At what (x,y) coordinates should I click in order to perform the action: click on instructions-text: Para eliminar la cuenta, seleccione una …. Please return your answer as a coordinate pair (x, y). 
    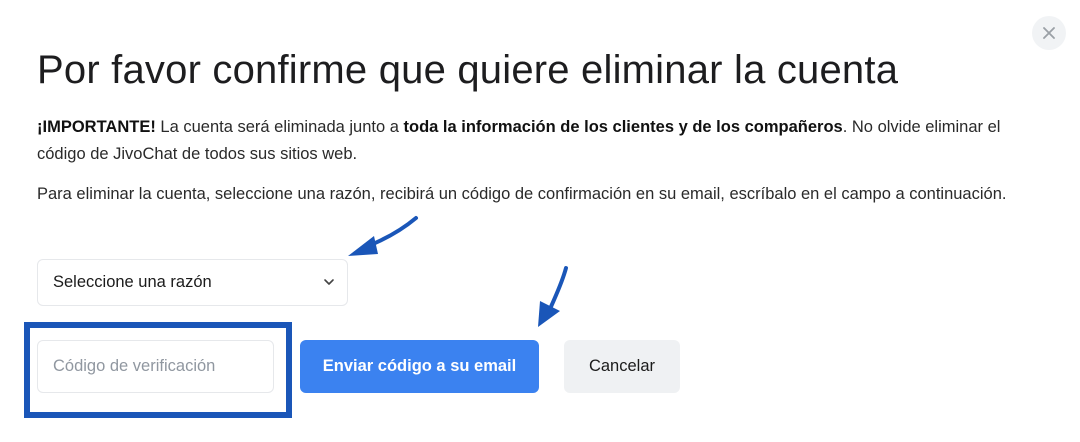
    Looking at the image, I should click on (522, 194).